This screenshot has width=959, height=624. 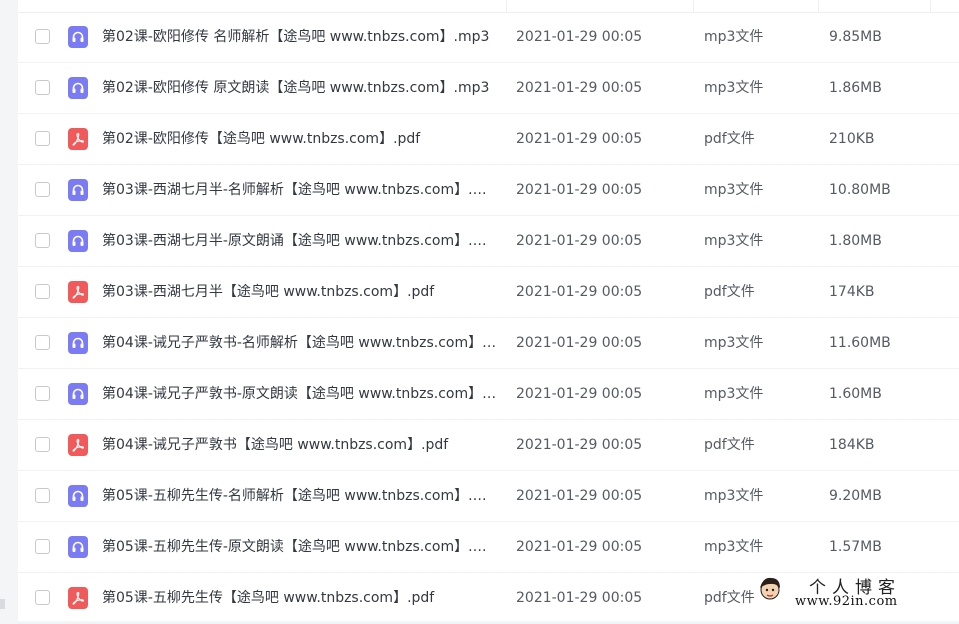 I want to click on file-size: 9.85MB, so click(x=855, y=37).